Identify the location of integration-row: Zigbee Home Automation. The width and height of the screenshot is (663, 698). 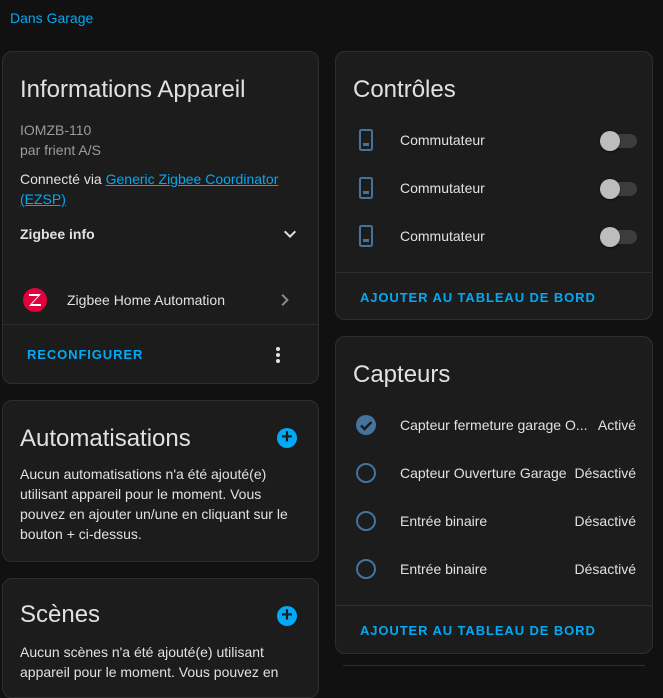
(160, 300).